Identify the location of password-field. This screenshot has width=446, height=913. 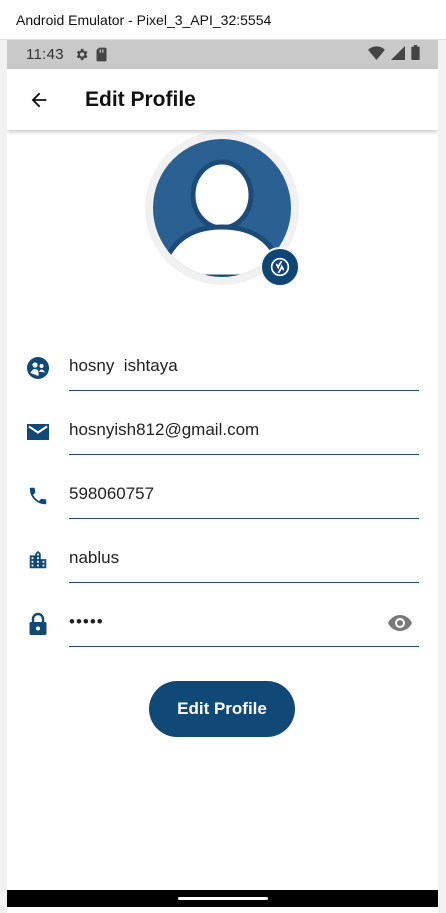
(222, 623).